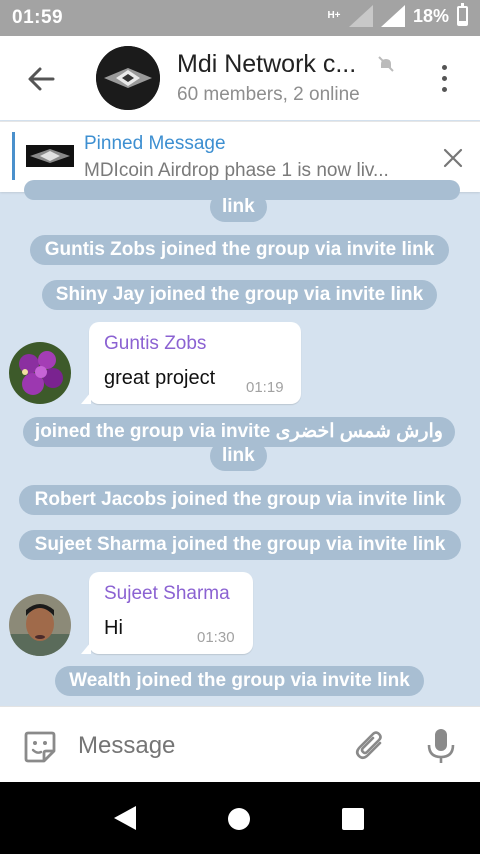 The width and height of the screenshot is (480, 854). I want to click on message-bubble: Sujeet Sharma Hi 01:30, so click(167, 613).